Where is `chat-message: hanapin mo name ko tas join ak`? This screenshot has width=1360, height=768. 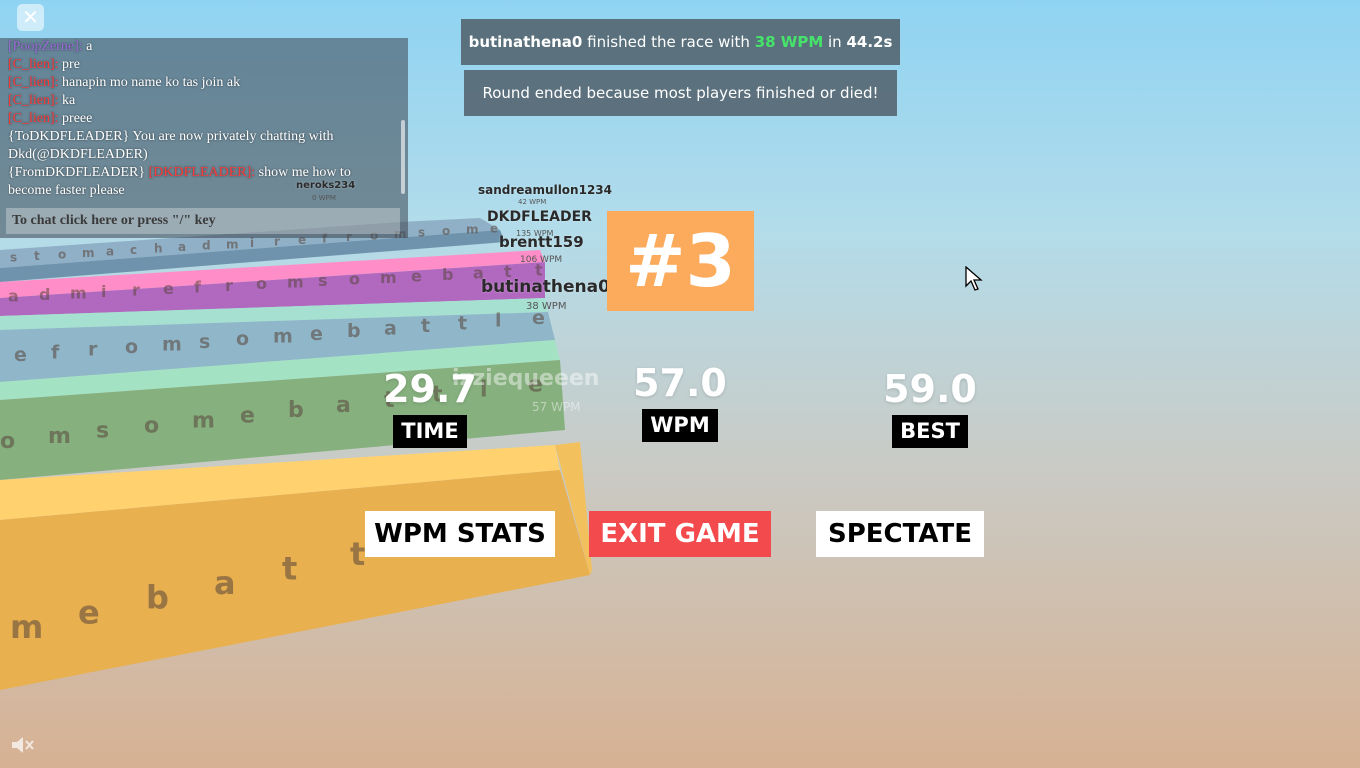 chat-message: hanapin mo name ko tas join ak is located at coordinates (149, 82).